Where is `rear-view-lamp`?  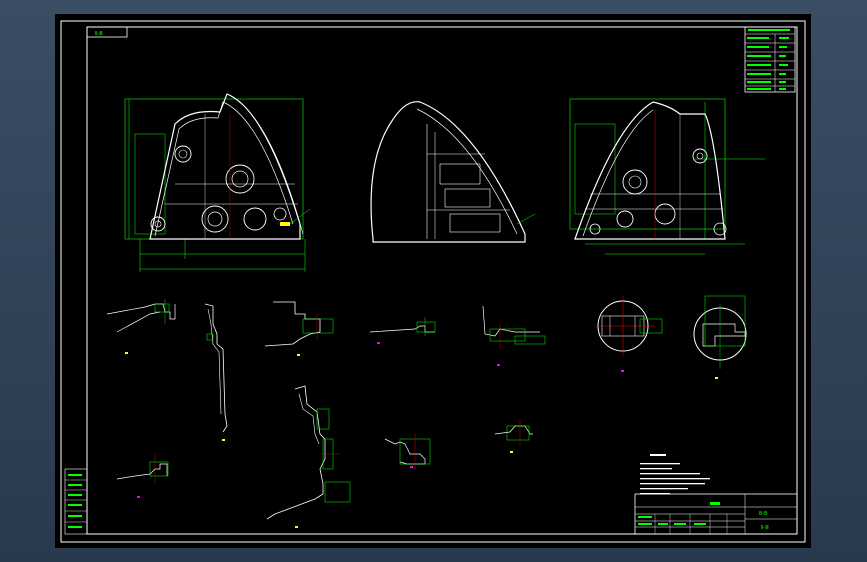
rear-view-lamp is located at coordinates (667, 176).